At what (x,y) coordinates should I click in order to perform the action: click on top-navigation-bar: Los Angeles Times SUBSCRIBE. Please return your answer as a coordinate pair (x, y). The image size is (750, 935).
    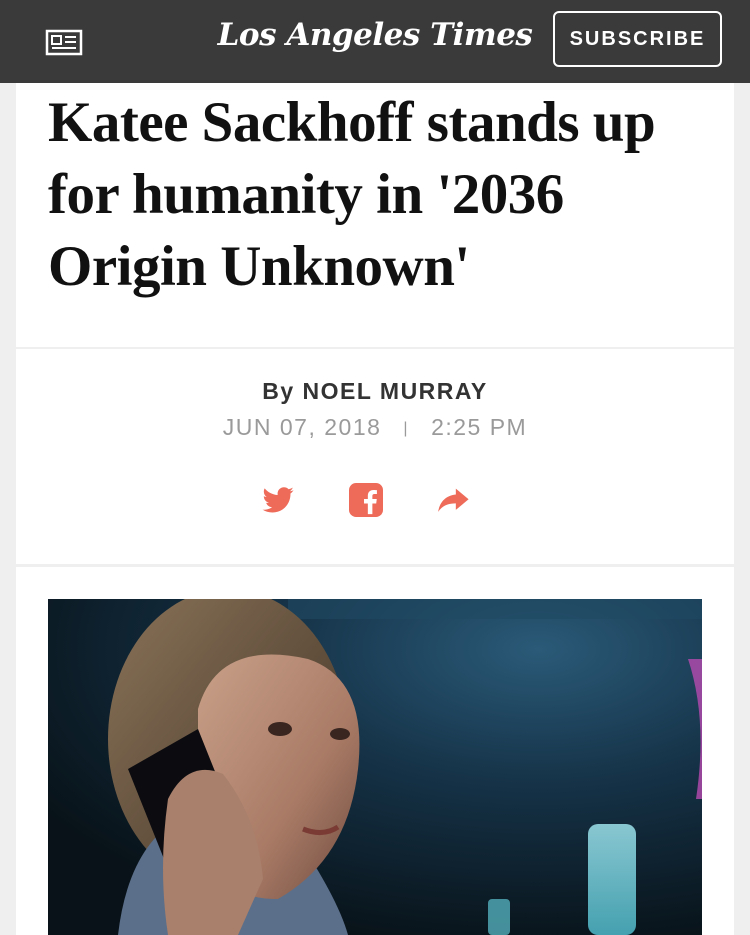
    Looking at the image, I should click on (375, 41).